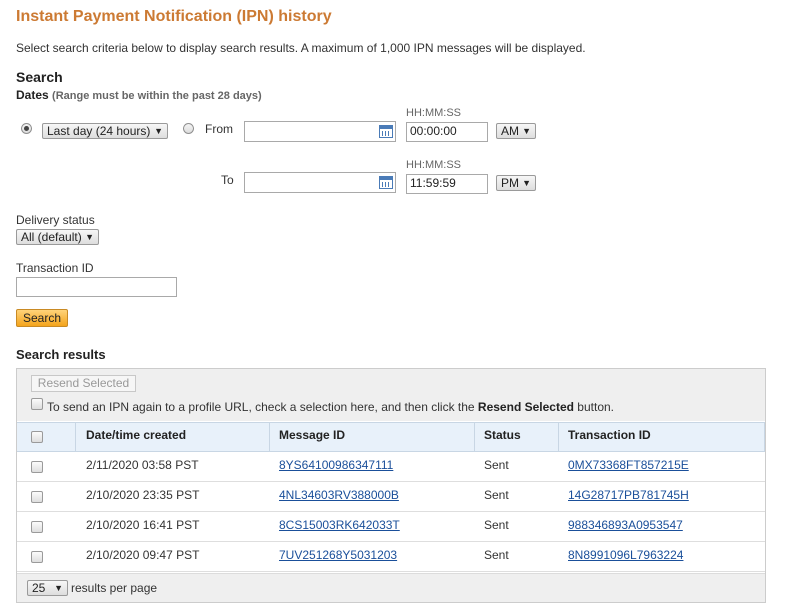 The height and width of the screenshot is (616, 786). What do you see at coordinates (593, 407) in the screenshot?
I see `resend-note-post: button.` at bounding box center [593, 407].